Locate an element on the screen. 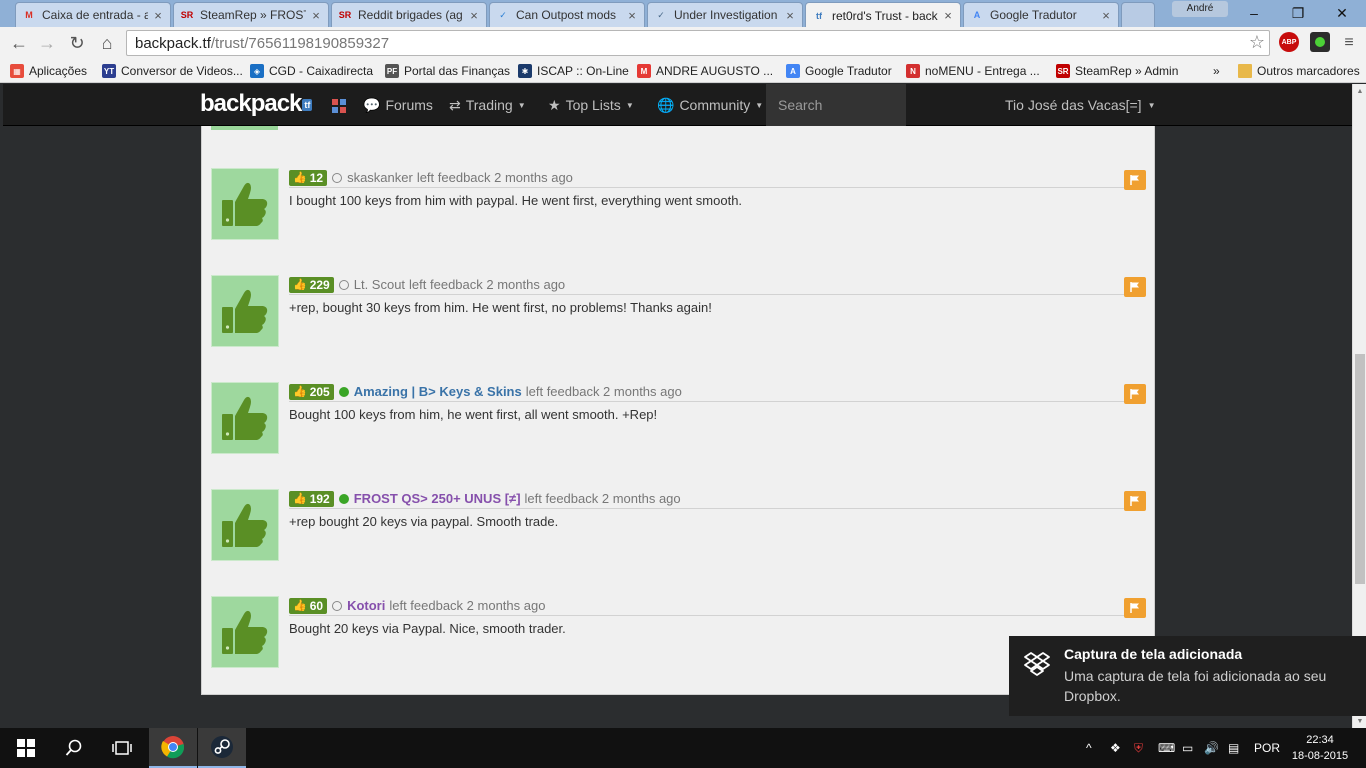 Image resolution: width=1366 pixels, height=768 pixels. bookmark-item: PF Portal das Finanças is located at coordinates (447, 71).